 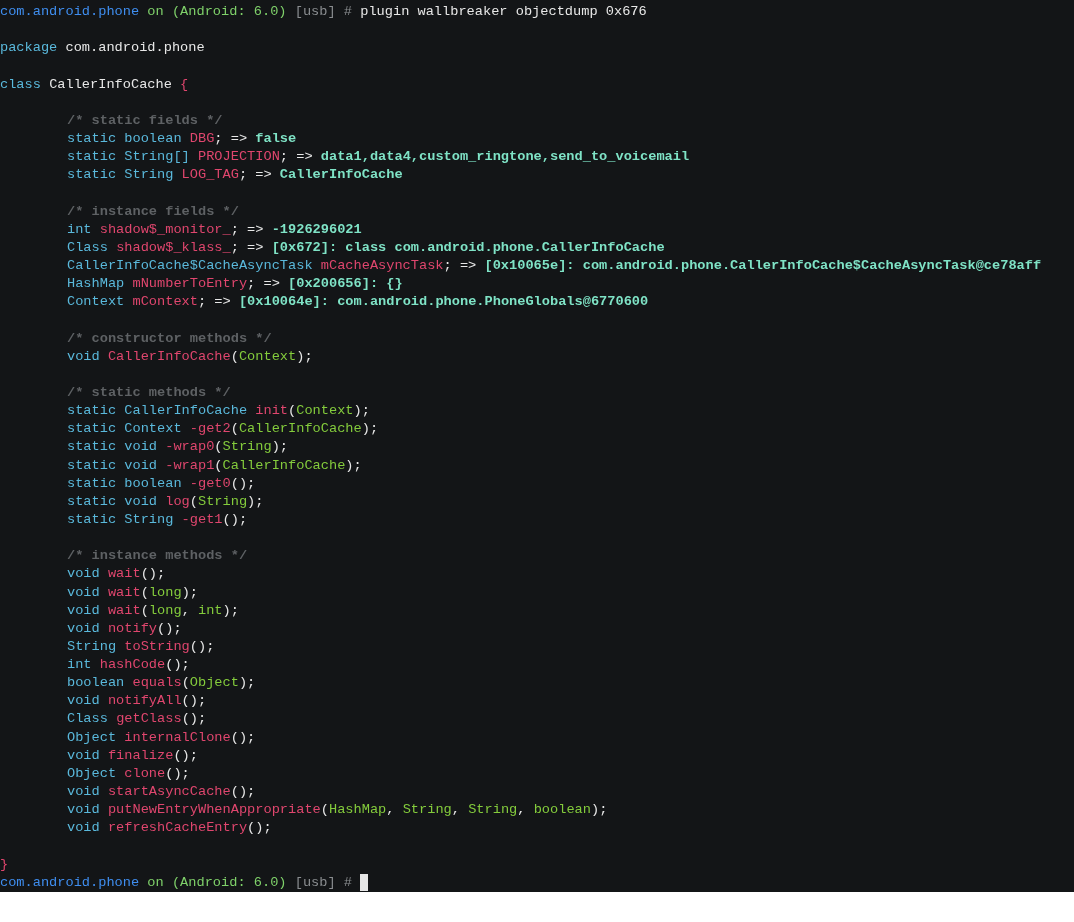 What do you see at coordinates (116, 574) in the screenshot?
I see `terminal-line: void wait();` at bounding box center [116, 574].